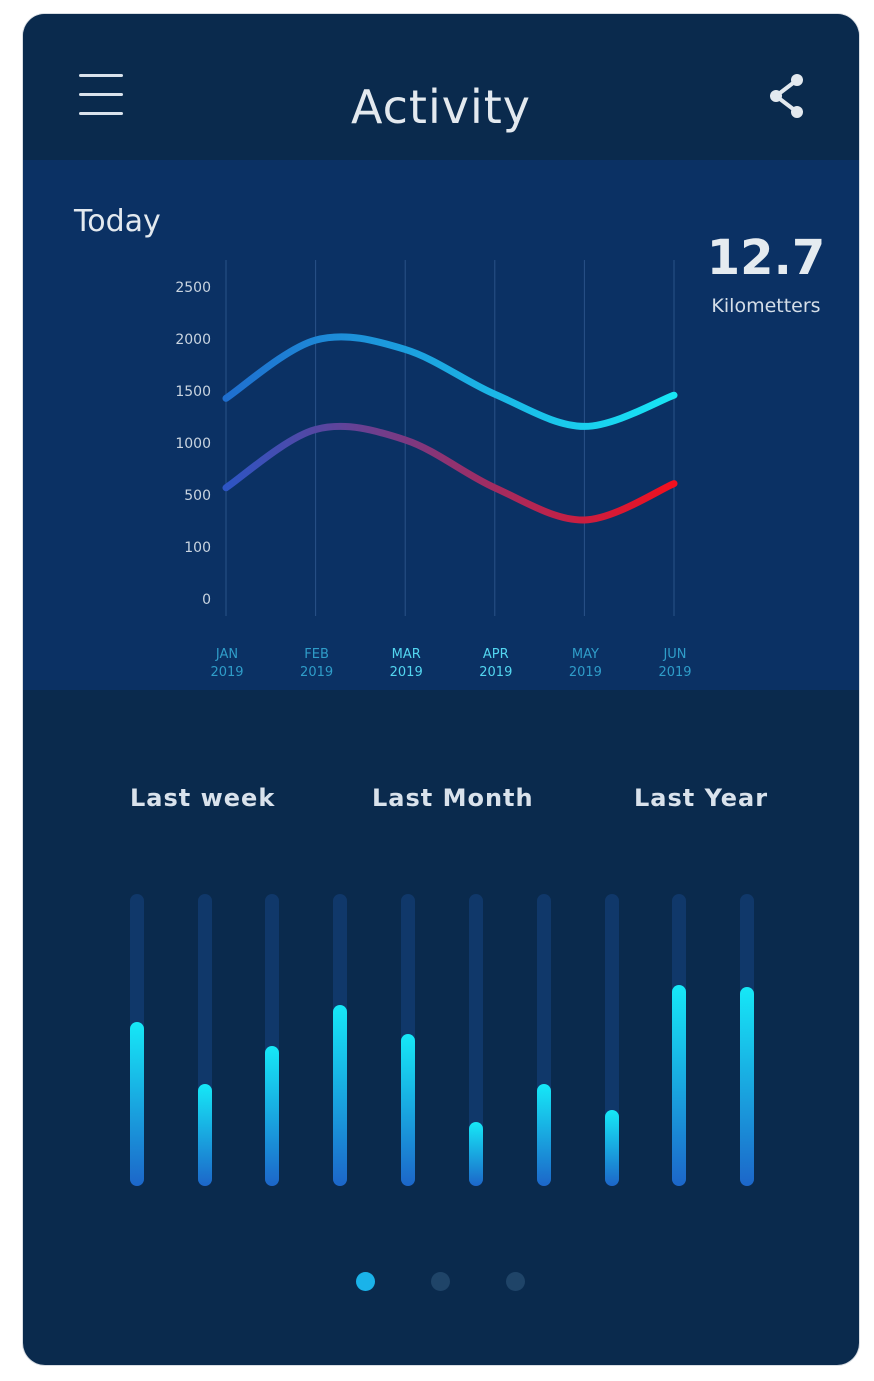 The width and height of the screenshot is (874, 1381). Describe the element at coordinates (406, 654) in the screenshot. I see `x-tick-month: MAR` at that location.